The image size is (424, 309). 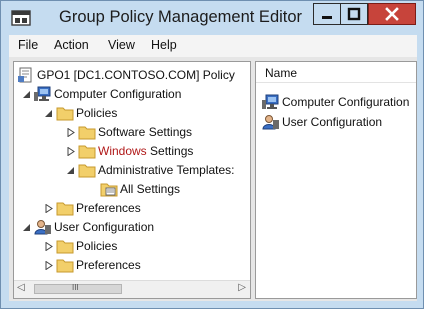 I want to click on maximize-button, so click(x=354, y=14).